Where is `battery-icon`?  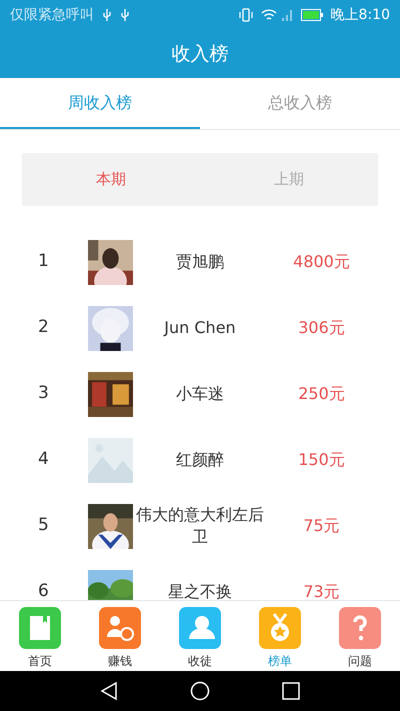
battery-icon is located at coordinates (311, 15).